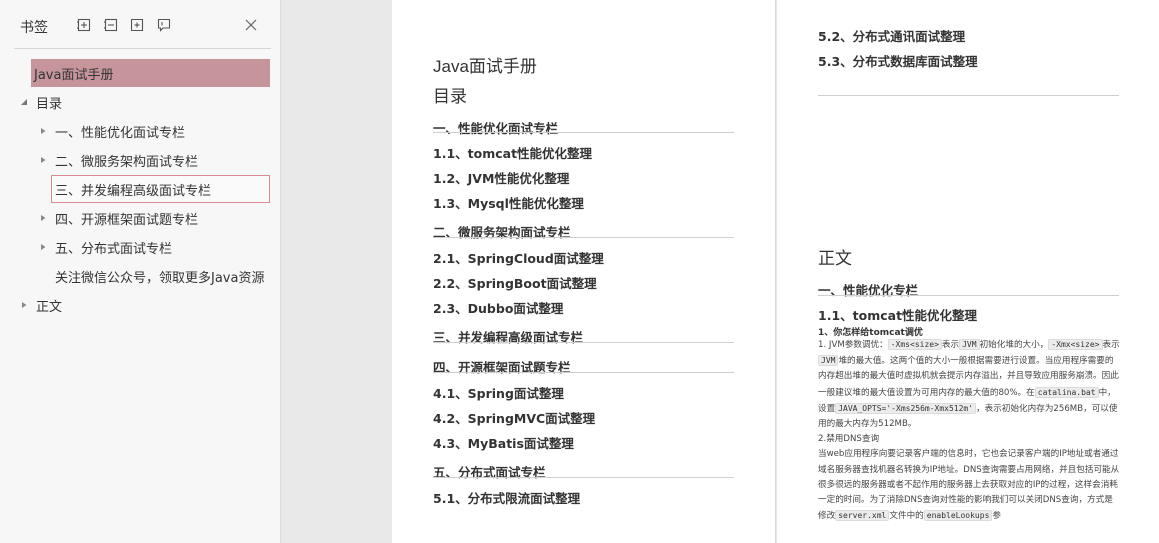 This screenshot has width=1159, height=543. I want to click on toc-entry: 1.2、JVM性能优化整理, so click(501, 177).